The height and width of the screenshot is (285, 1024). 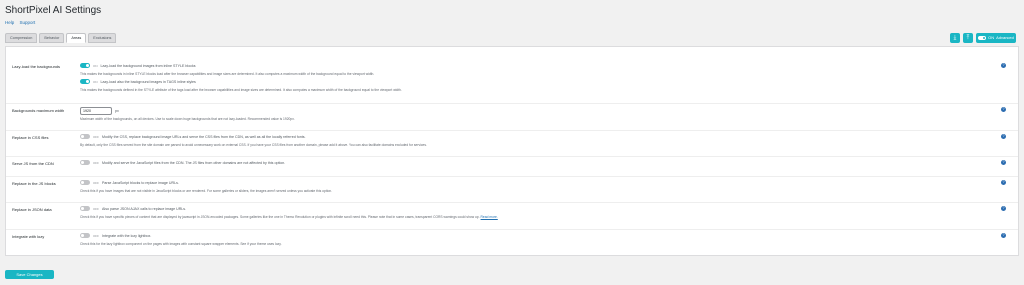 I want to click on row-label: Replace in JSON data, so click(x=32, y=209).